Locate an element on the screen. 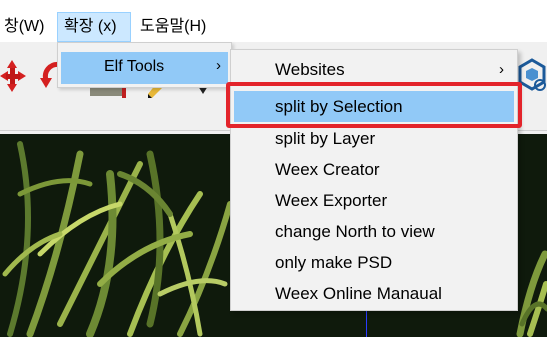 The height and width of the screenshot is (337, 547). menu-item-label: Weex Creator is located at coordinates (327, 169).